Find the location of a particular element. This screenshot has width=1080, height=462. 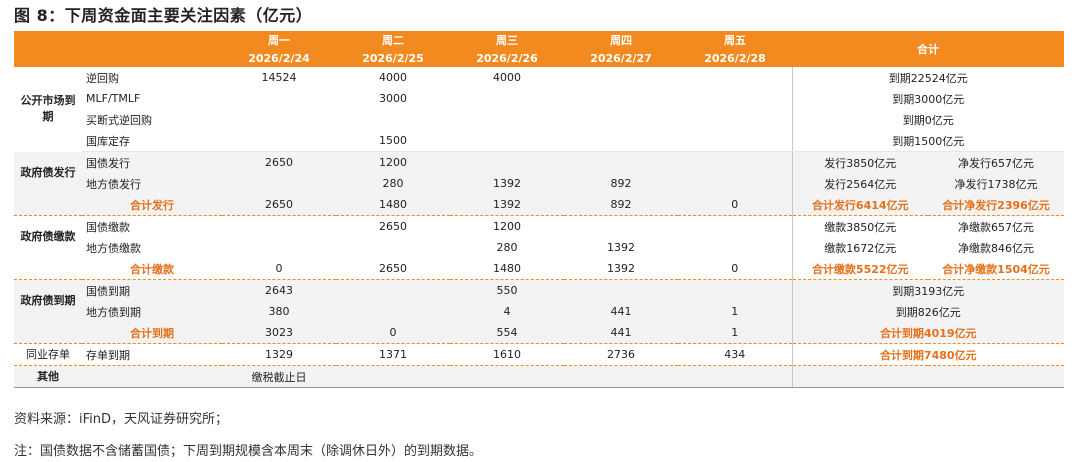

row-label: 国债发行 is located at coordinates (152, 162).